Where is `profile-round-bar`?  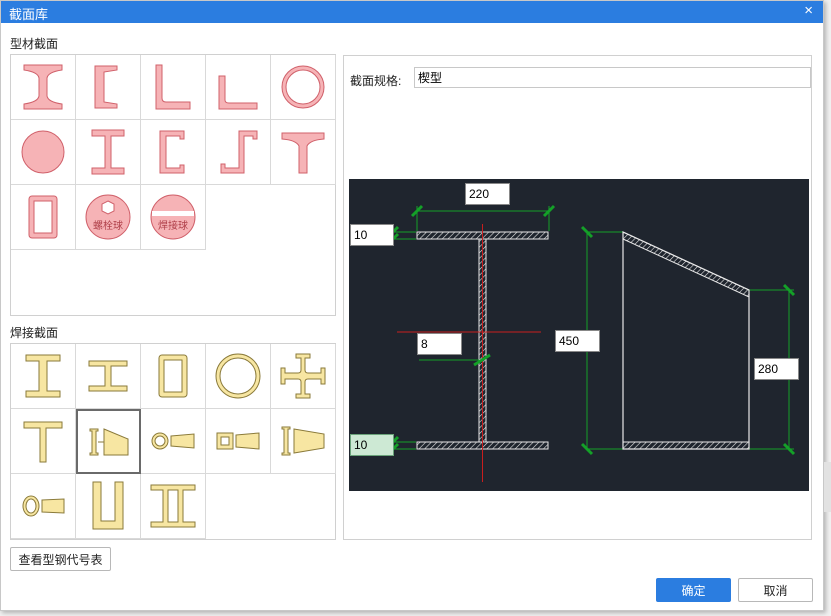 profile-round-bar is located at coordinates (43, 152).